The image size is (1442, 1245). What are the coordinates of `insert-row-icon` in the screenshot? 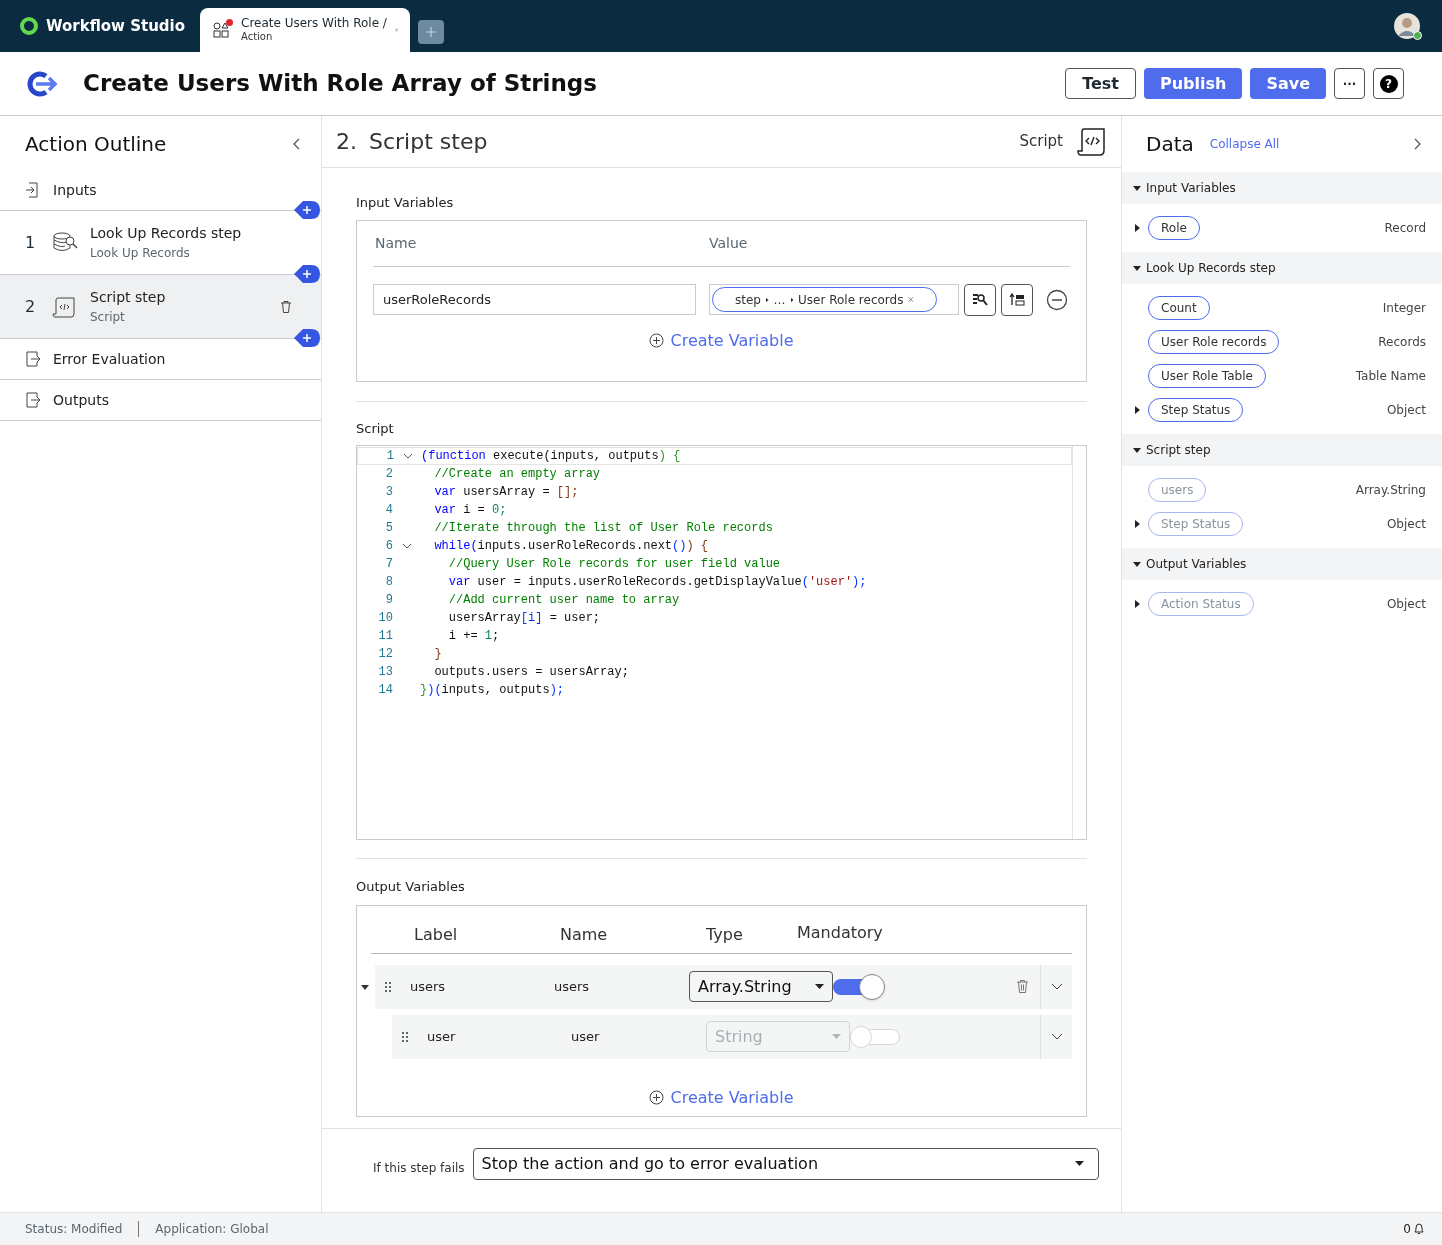 It's located at (1017, 299).